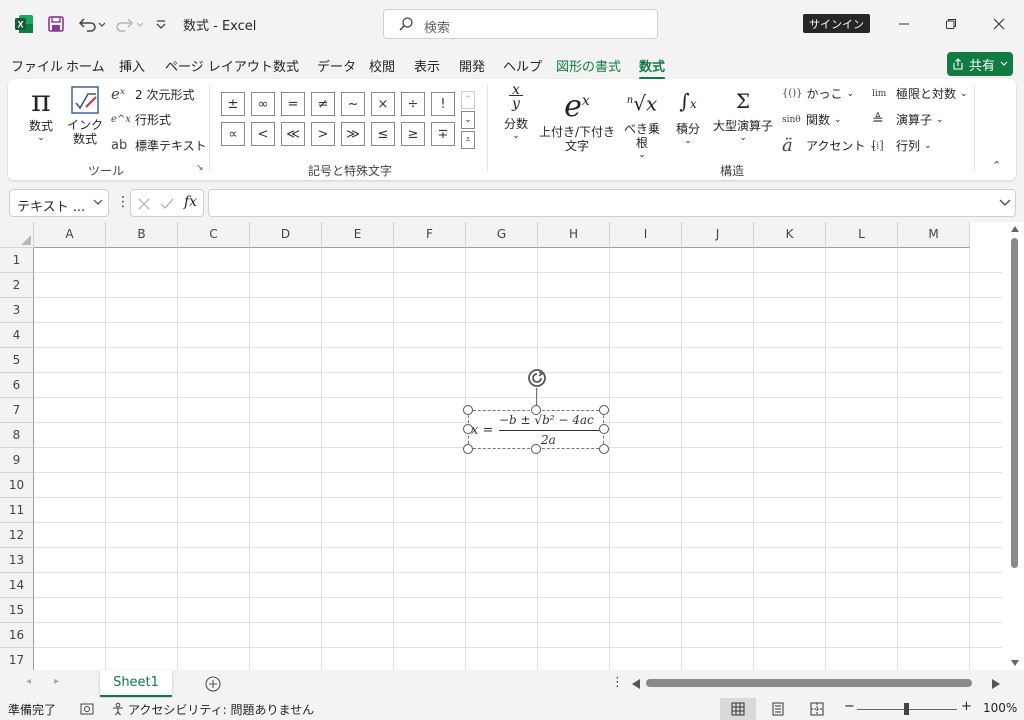  Describe the element at coordinates (688, 114) in the screenshot. I see `integral-button: ∫x 積分 ⌄` at that location.